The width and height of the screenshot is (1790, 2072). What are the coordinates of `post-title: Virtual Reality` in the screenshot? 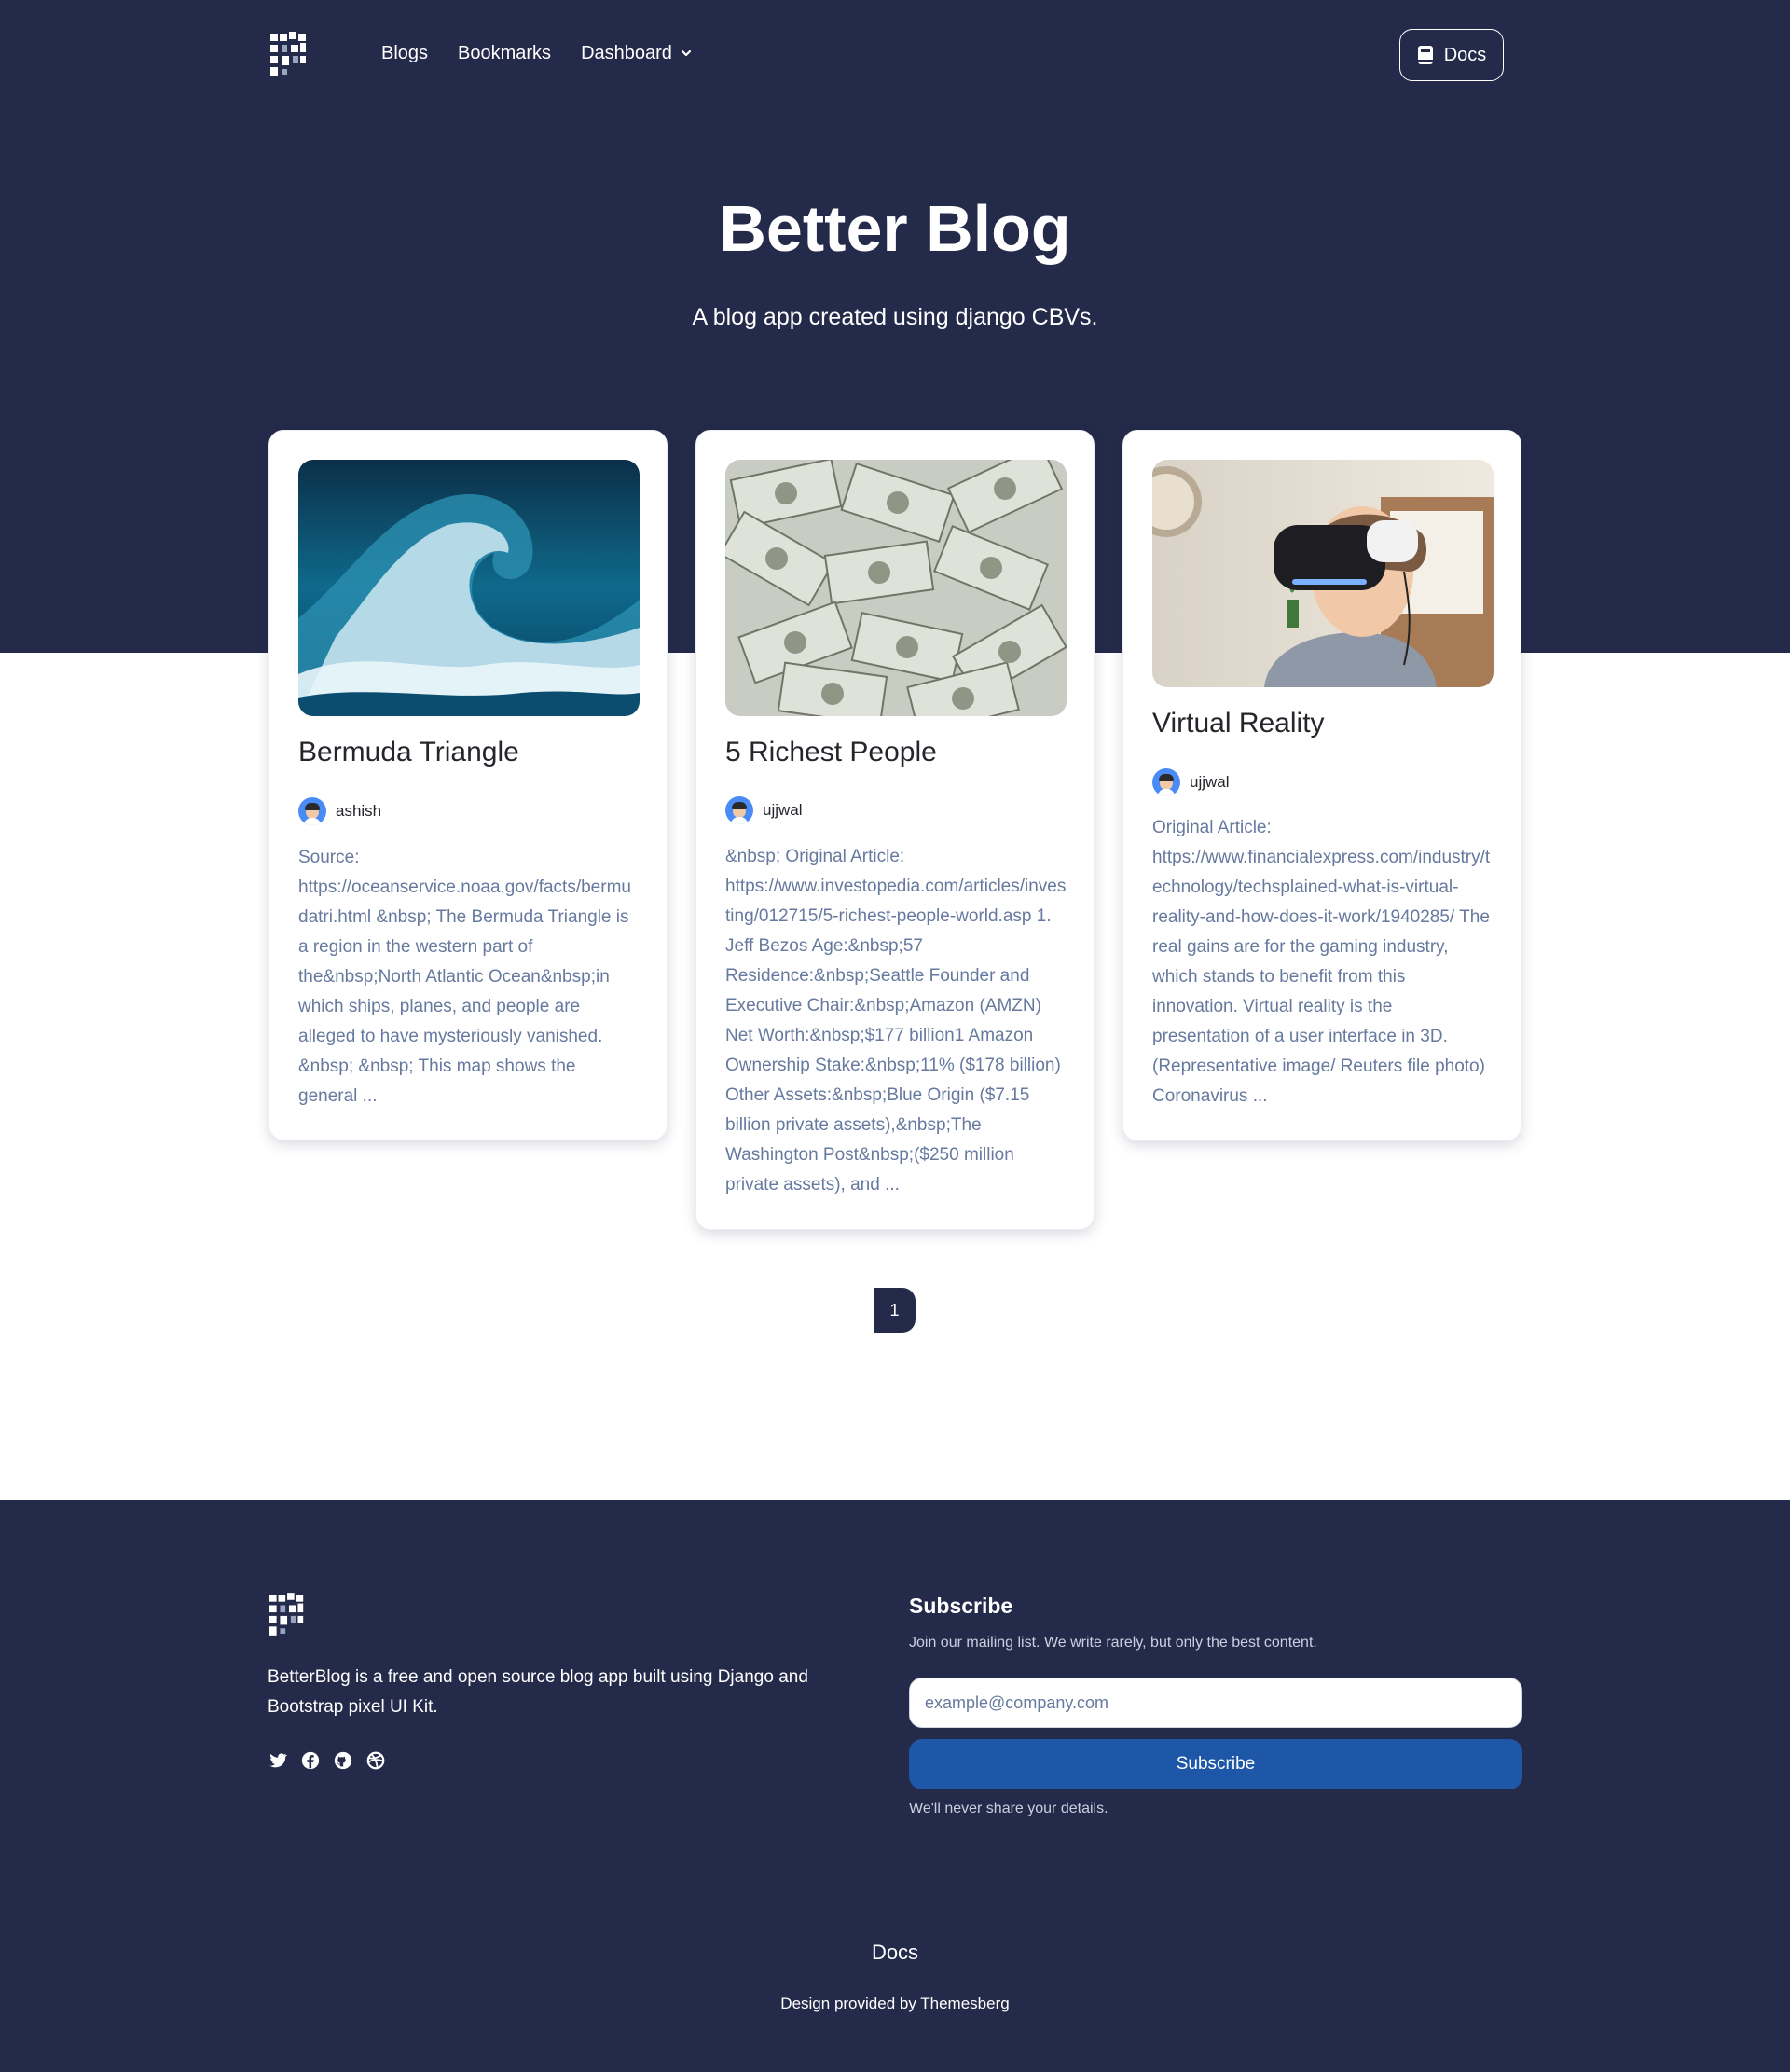 It's located at (1238, 723).